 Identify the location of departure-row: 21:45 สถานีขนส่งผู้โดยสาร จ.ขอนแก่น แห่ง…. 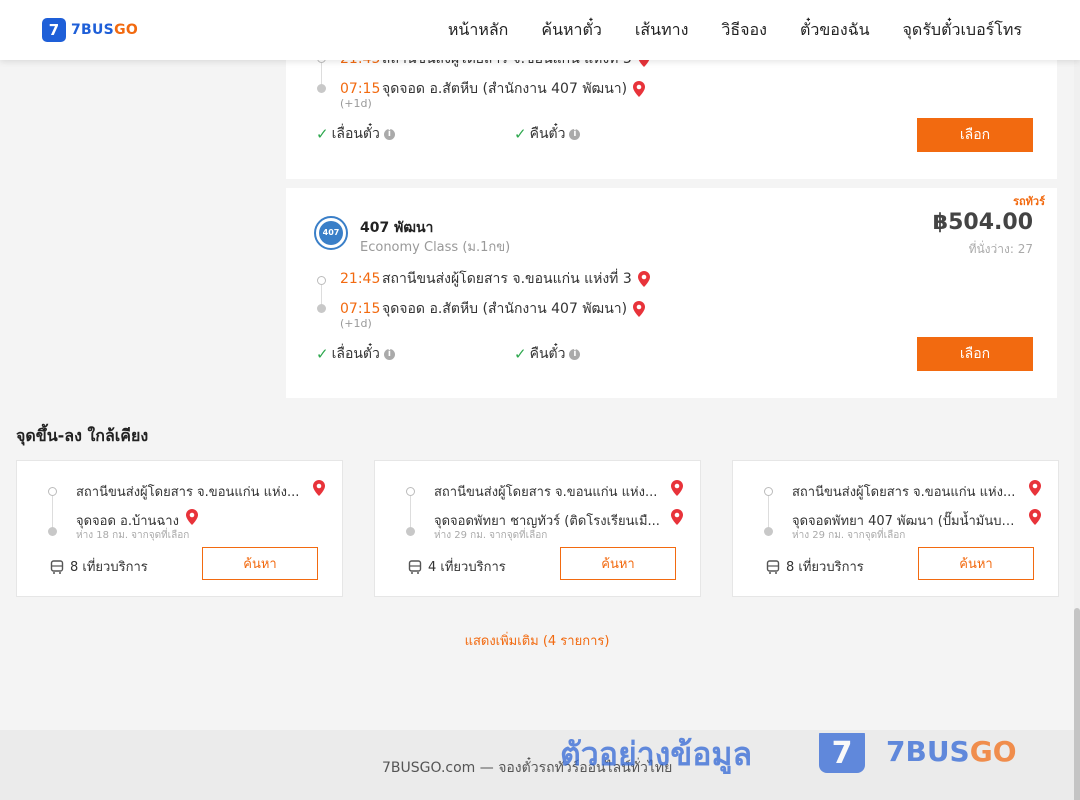
(483, 279).